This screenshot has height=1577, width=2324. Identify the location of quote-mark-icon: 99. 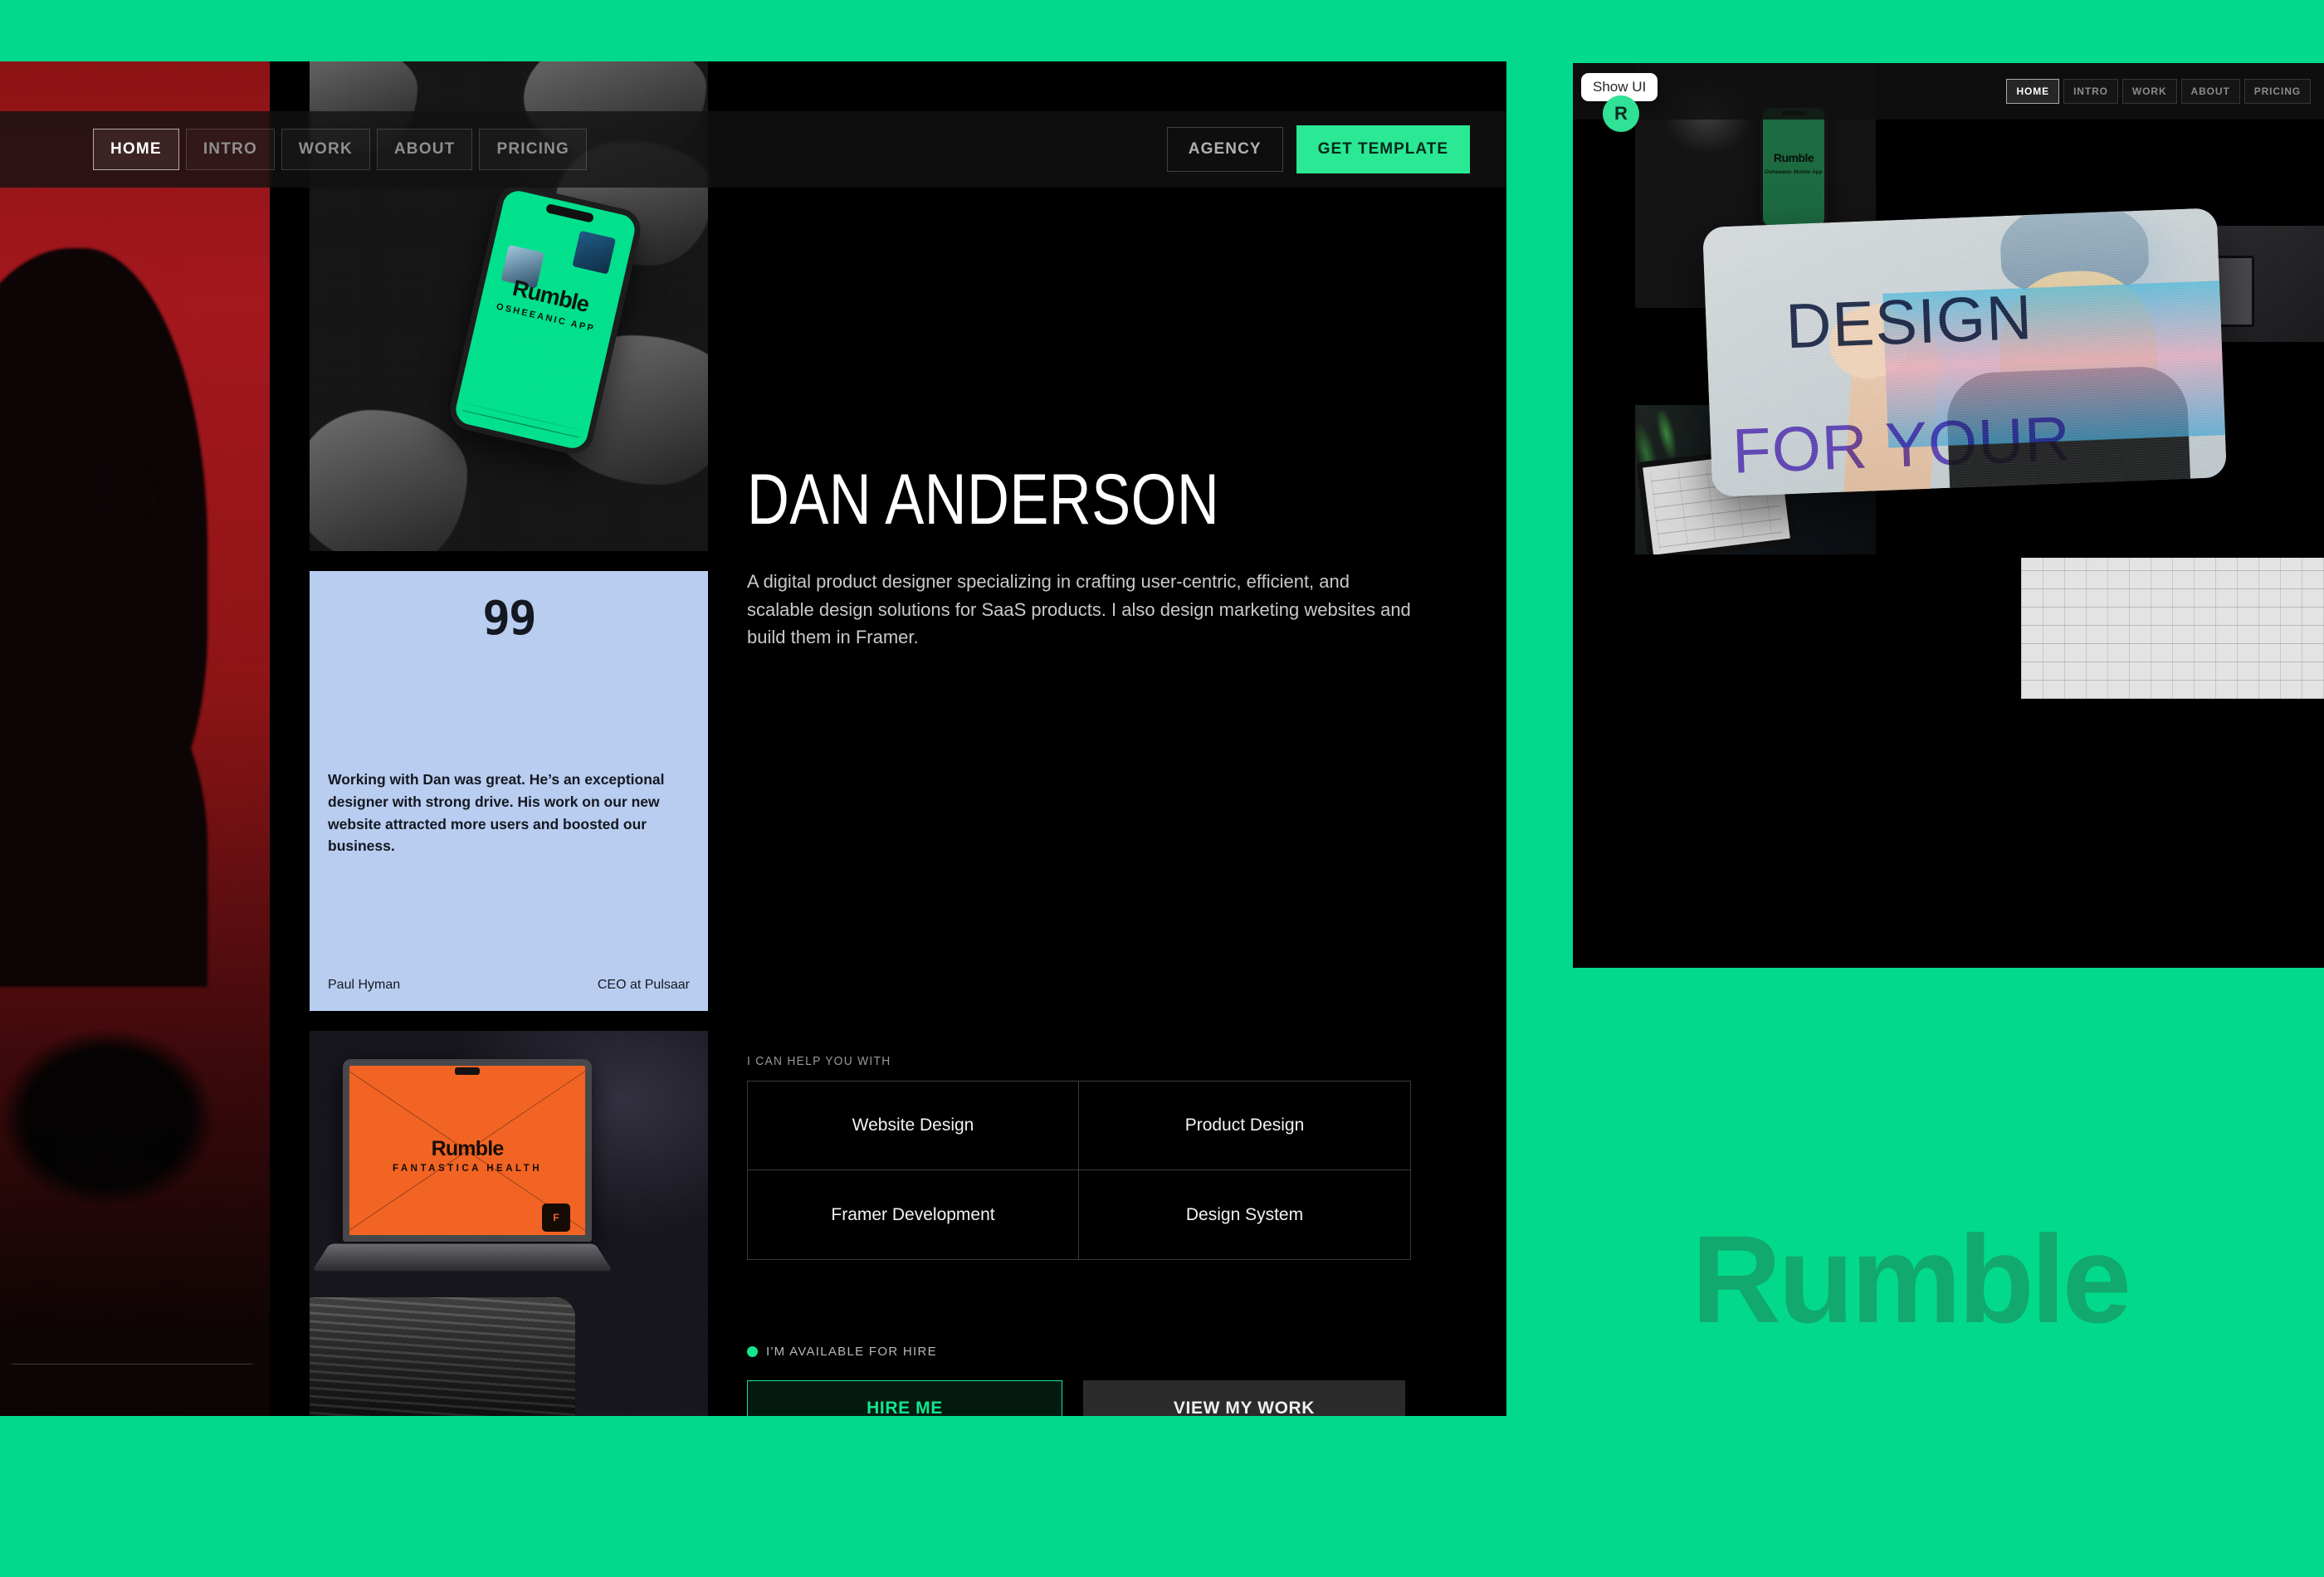
(509, 619).